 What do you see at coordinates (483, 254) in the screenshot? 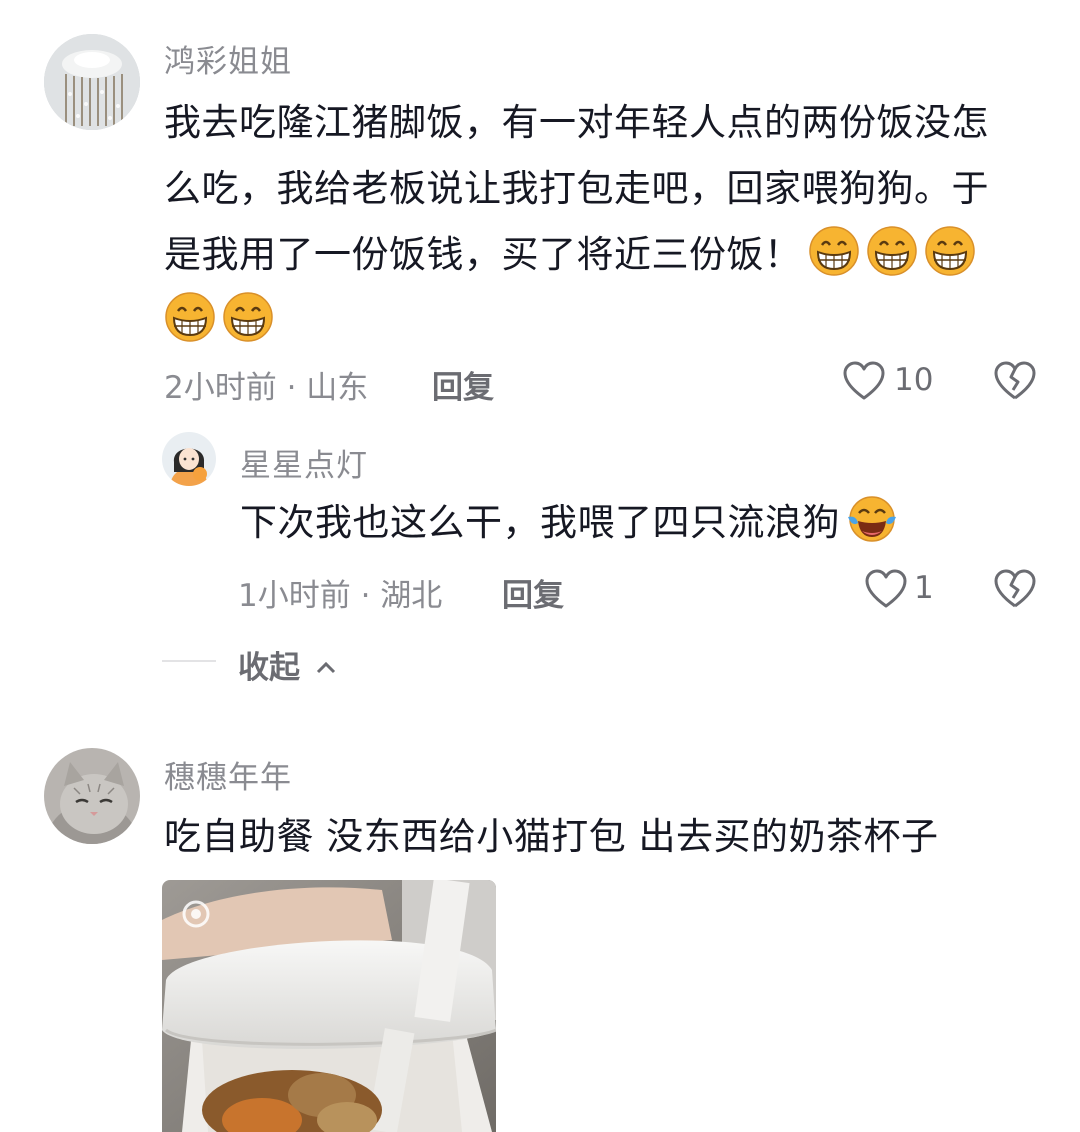
I see `comment-text-segment: 是我用了一份饭钱，买了将近三份饭！` at bounding box center [483, 254].